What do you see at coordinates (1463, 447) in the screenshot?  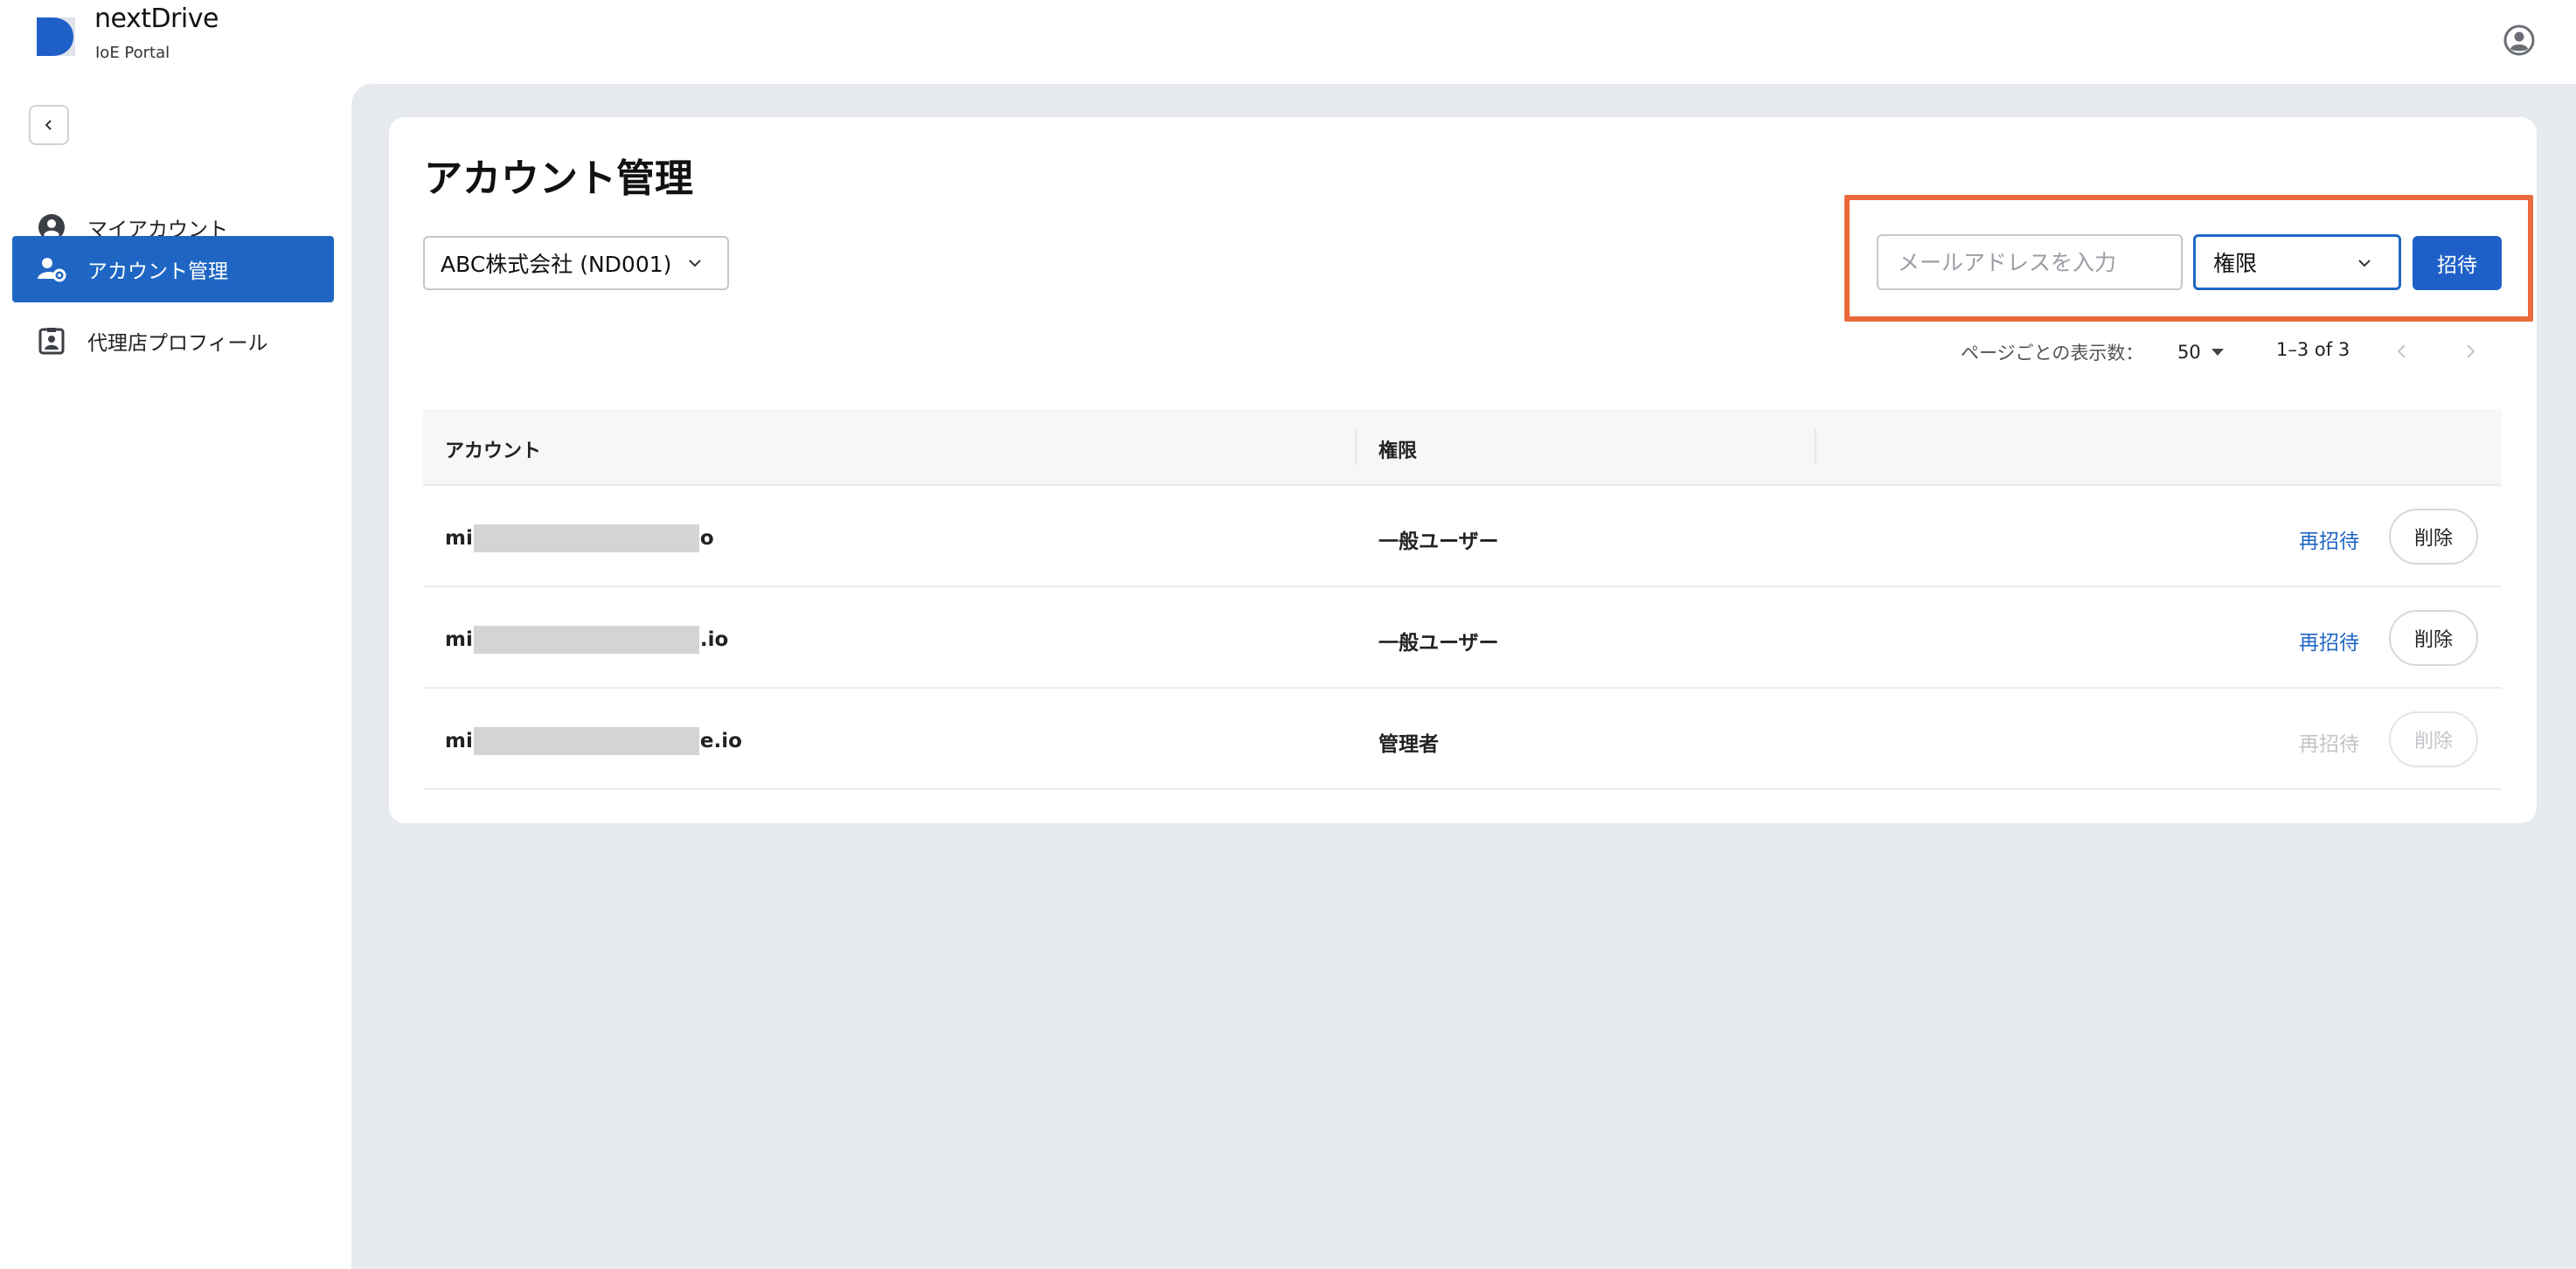 I see `table-header: アカウント 権限` at bounding box center [1463, 447].